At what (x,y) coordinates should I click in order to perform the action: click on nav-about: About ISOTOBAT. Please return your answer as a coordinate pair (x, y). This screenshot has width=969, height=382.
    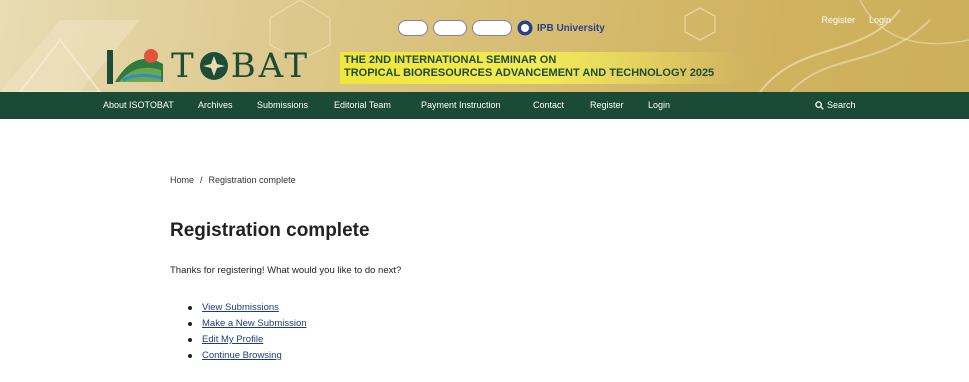
    Looking at the image, I should click on (138, 105).